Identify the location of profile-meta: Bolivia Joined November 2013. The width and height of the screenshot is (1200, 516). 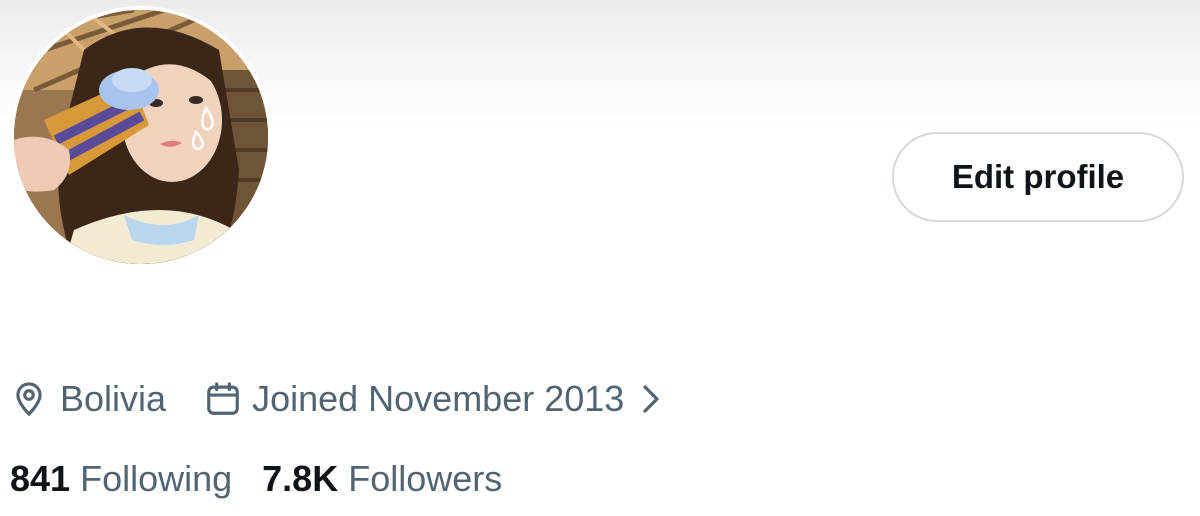
(336, 399).